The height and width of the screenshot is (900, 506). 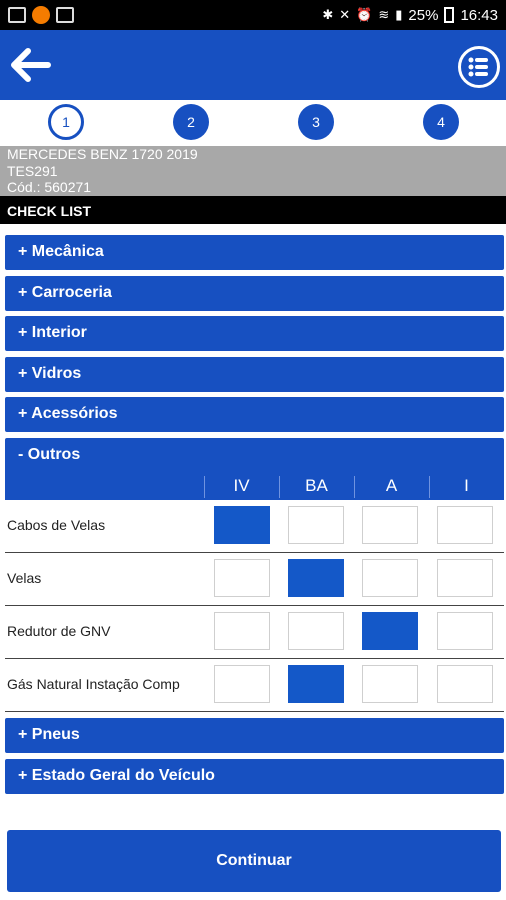 What do you see at coordinates (254, 414) in the screenshot?
I see `category-acessorios: + Acessórios` at bounding box center [254, 414].